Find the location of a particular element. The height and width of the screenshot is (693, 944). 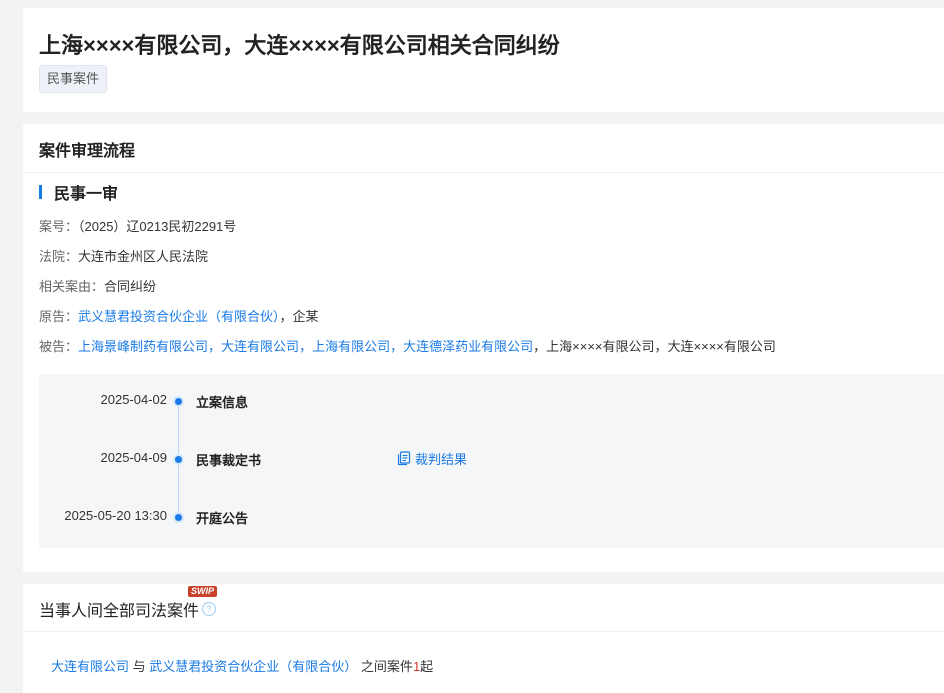

cause-value: 合同纠纷 is located at coordinates (130, 286).